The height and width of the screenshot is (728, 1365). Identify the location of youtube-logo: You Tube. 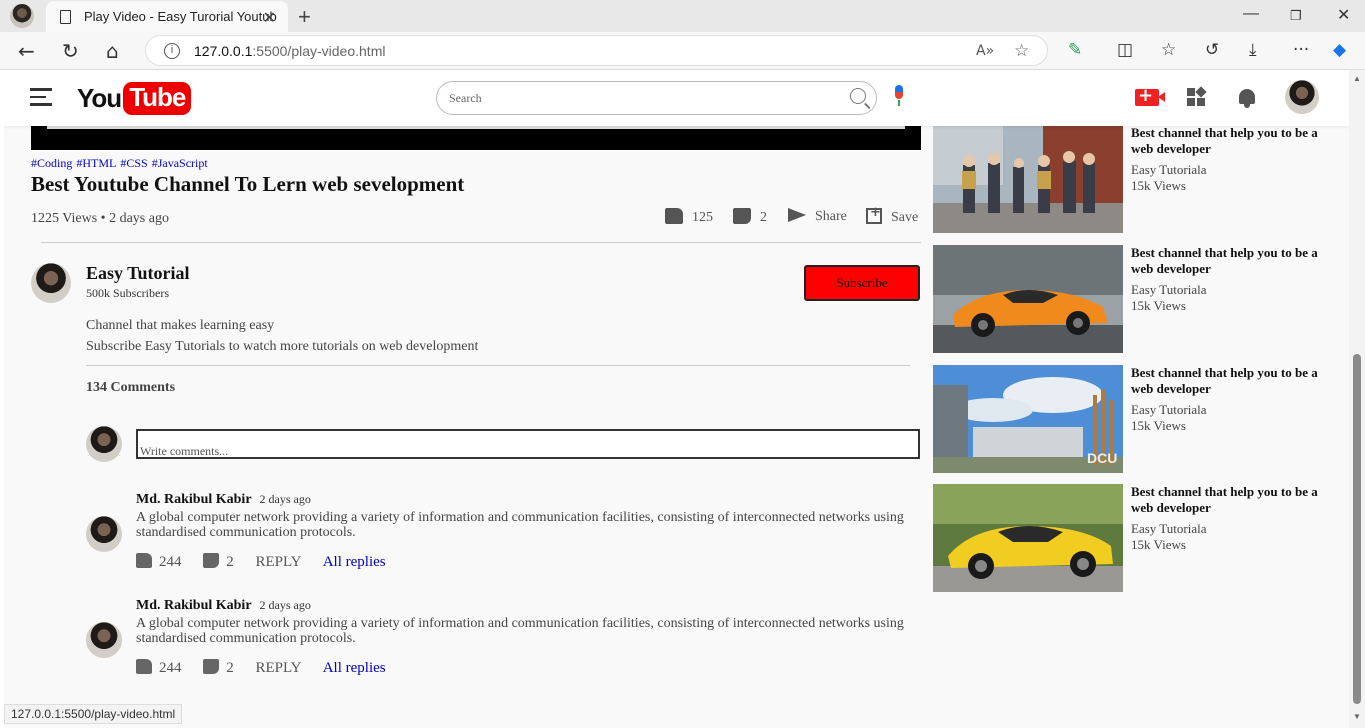
(134, 98).